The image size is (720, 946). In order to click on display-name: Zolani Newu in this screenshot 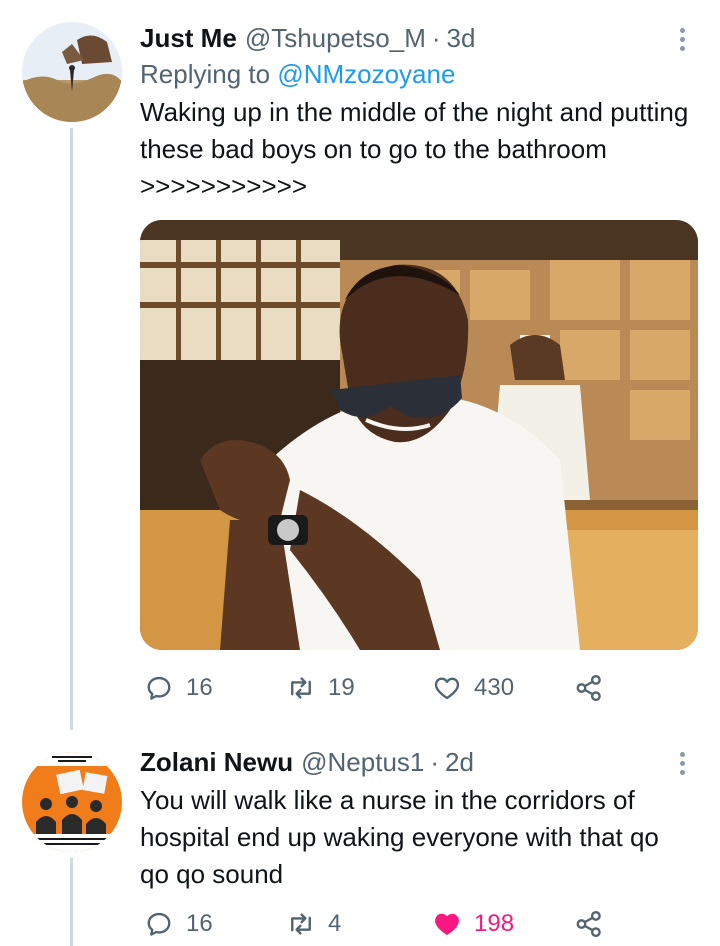, I will do `click(216, 762)`.